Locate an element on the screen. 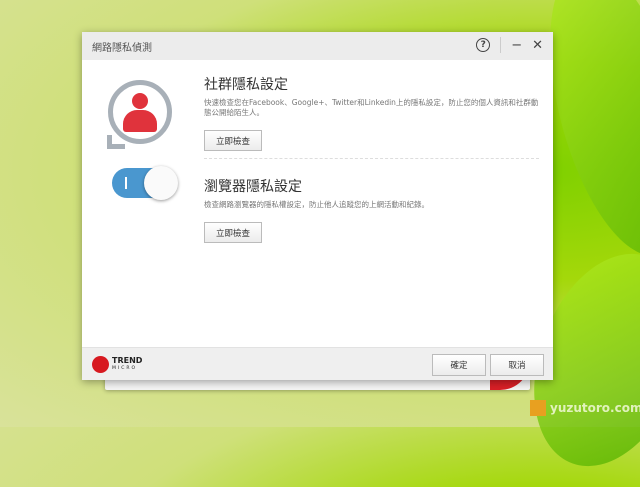  section-description: 檢查網路瀏覽器的隱私權設定，防止他人追蹤您的上網活動和紀錄。 is located at coordinates (316, 204).